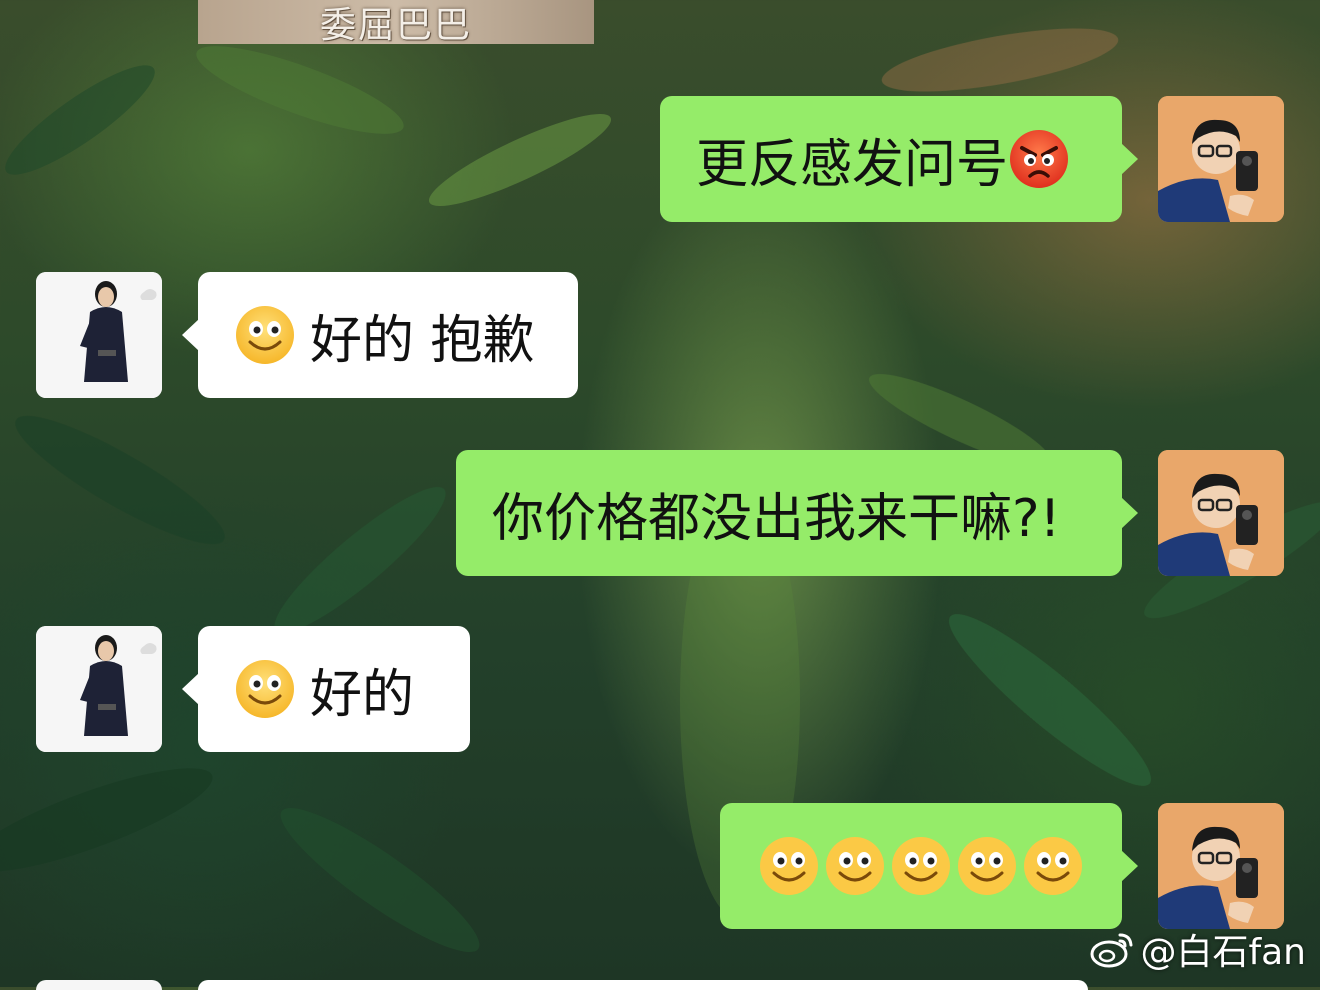  I want to click on message-bubble-outgoing: 你价格都没出我来干嘛?!, so click(797, 513).